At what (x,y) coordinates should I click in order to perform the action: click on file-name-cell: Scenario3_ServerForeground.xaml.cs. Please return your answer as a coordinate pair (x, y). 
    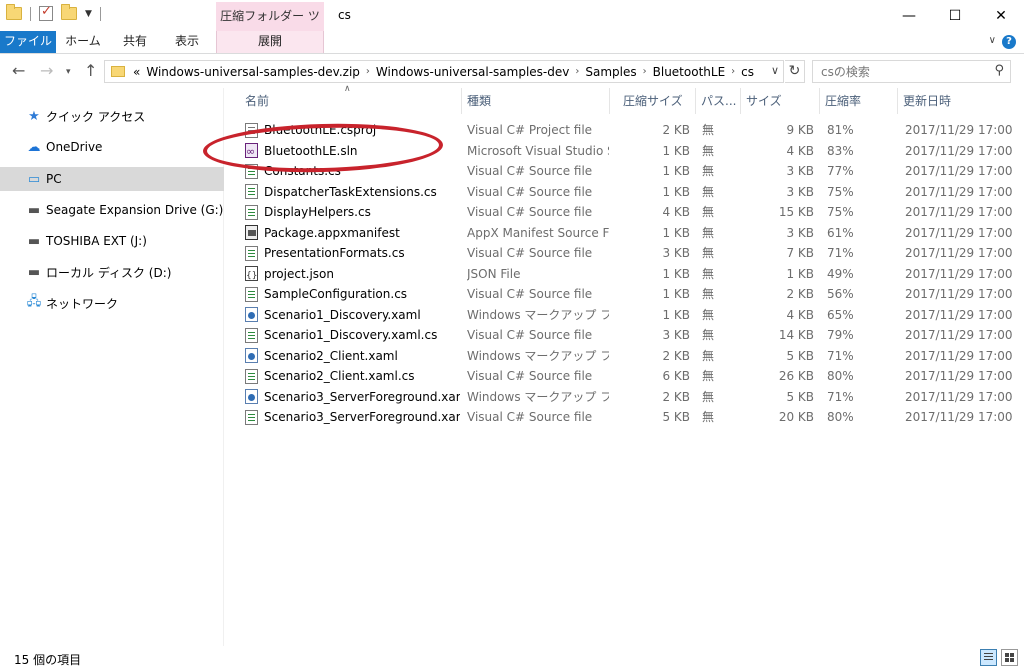
    Looking at the image, I should click on (352, 417).